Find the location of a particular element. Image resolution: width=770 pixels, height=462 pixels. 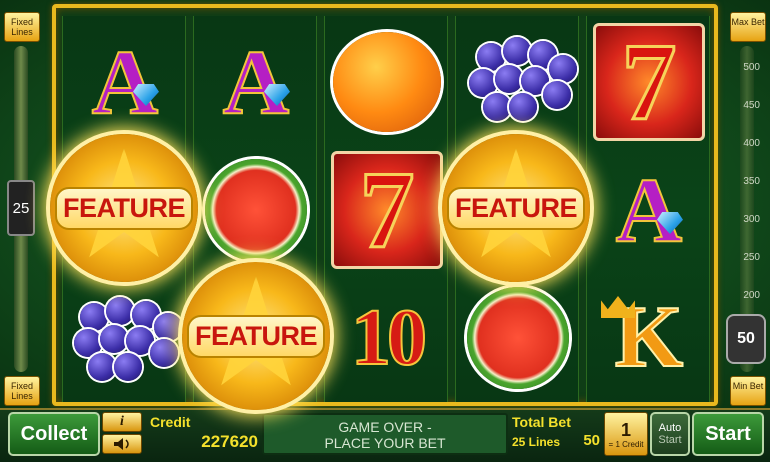

reel-3: 7 10 is located at coordinates (386, 209).